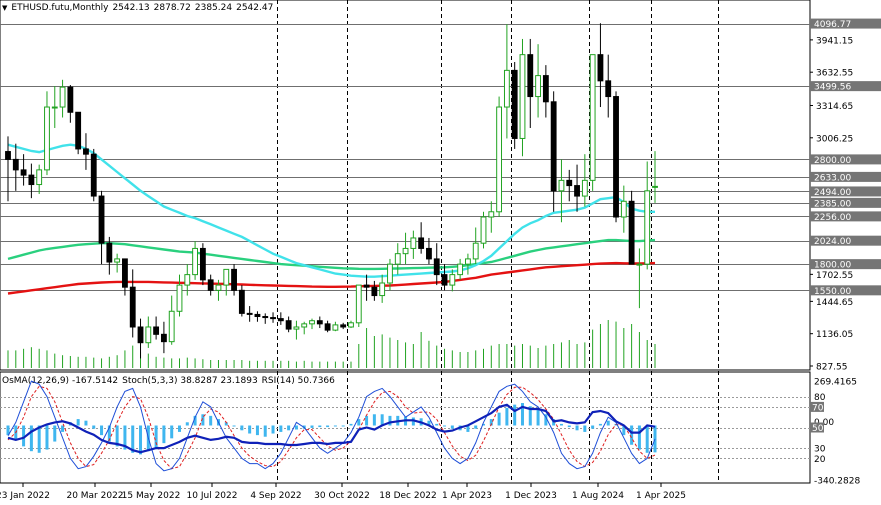 The image size is (881, 505). What do you see at coordinates (820, 398) in the screenshot?
I see `oscillator-tick-label: 80` at bounding box center [820, 398].